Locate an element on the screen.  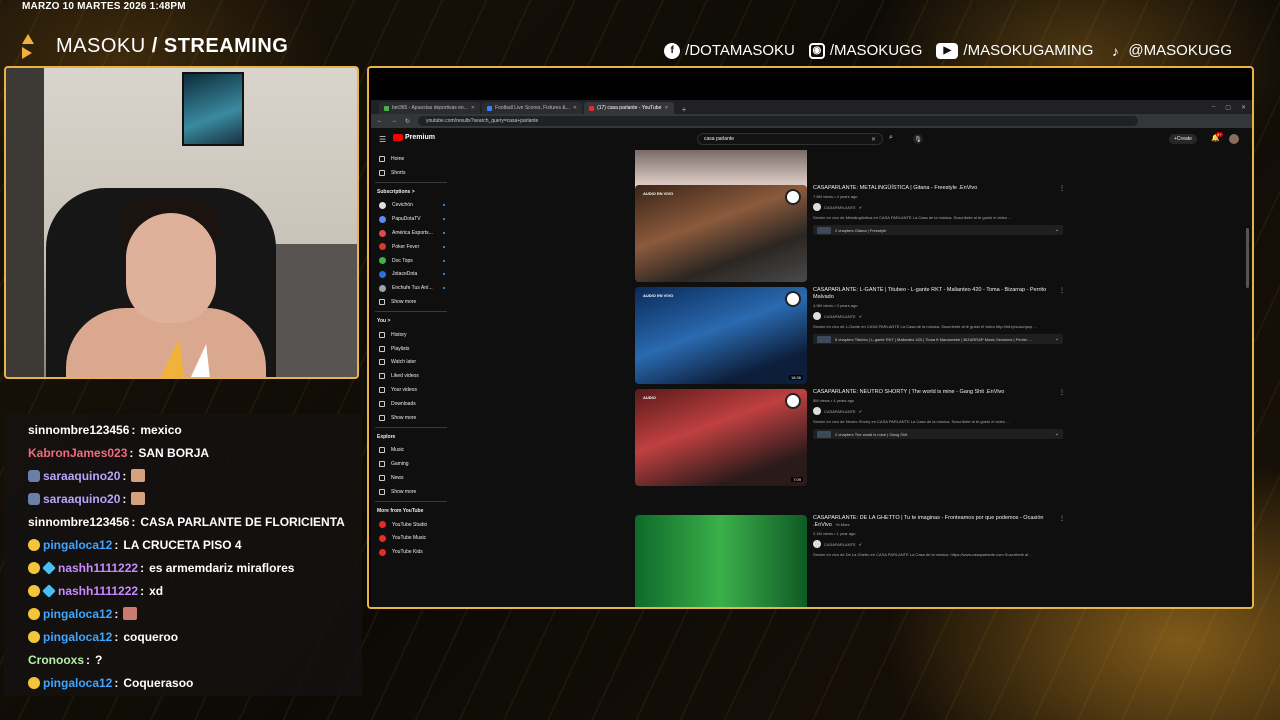
sidebar-item: Music is located at coordinates (411, 451).